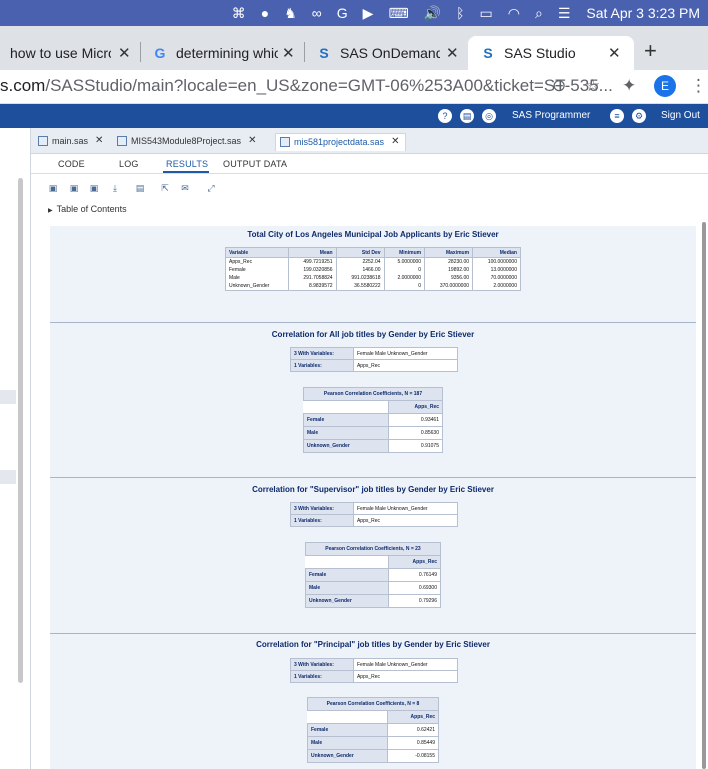  What do you see at coordinates (360, 270) in the screenshot?
I see `table-cell: 1466.00` at bounding box center [360, 270].